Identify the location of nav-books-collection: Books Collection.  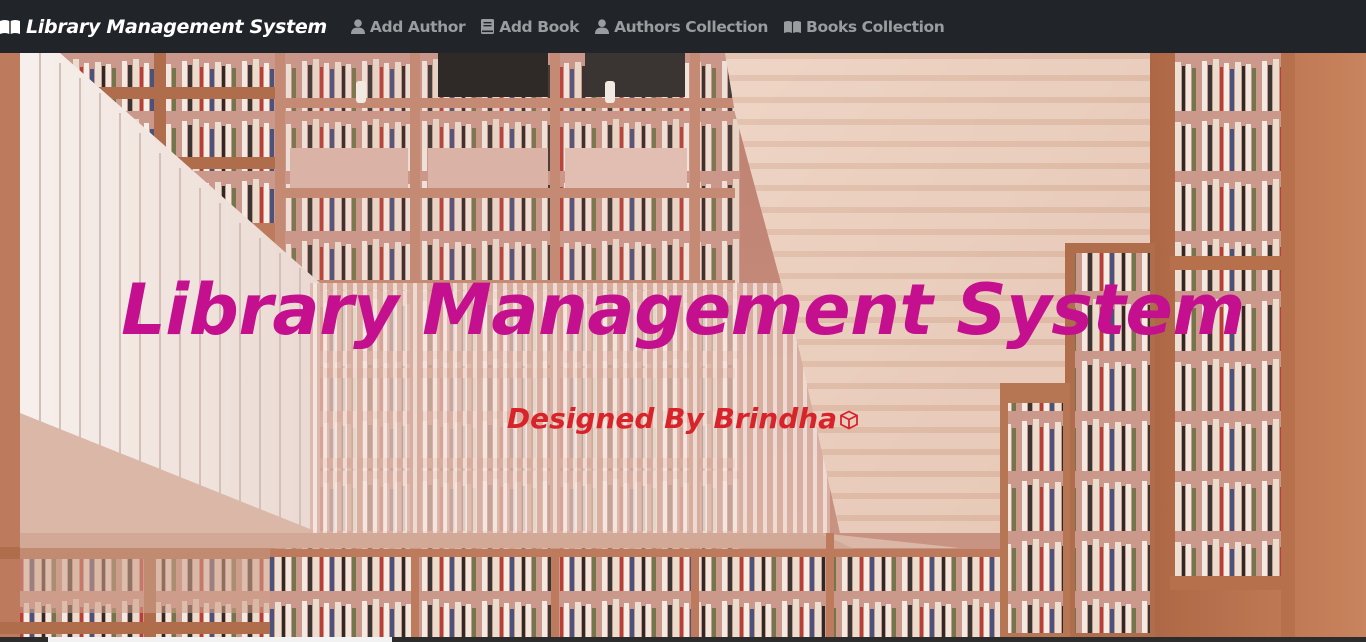
(864, 26).